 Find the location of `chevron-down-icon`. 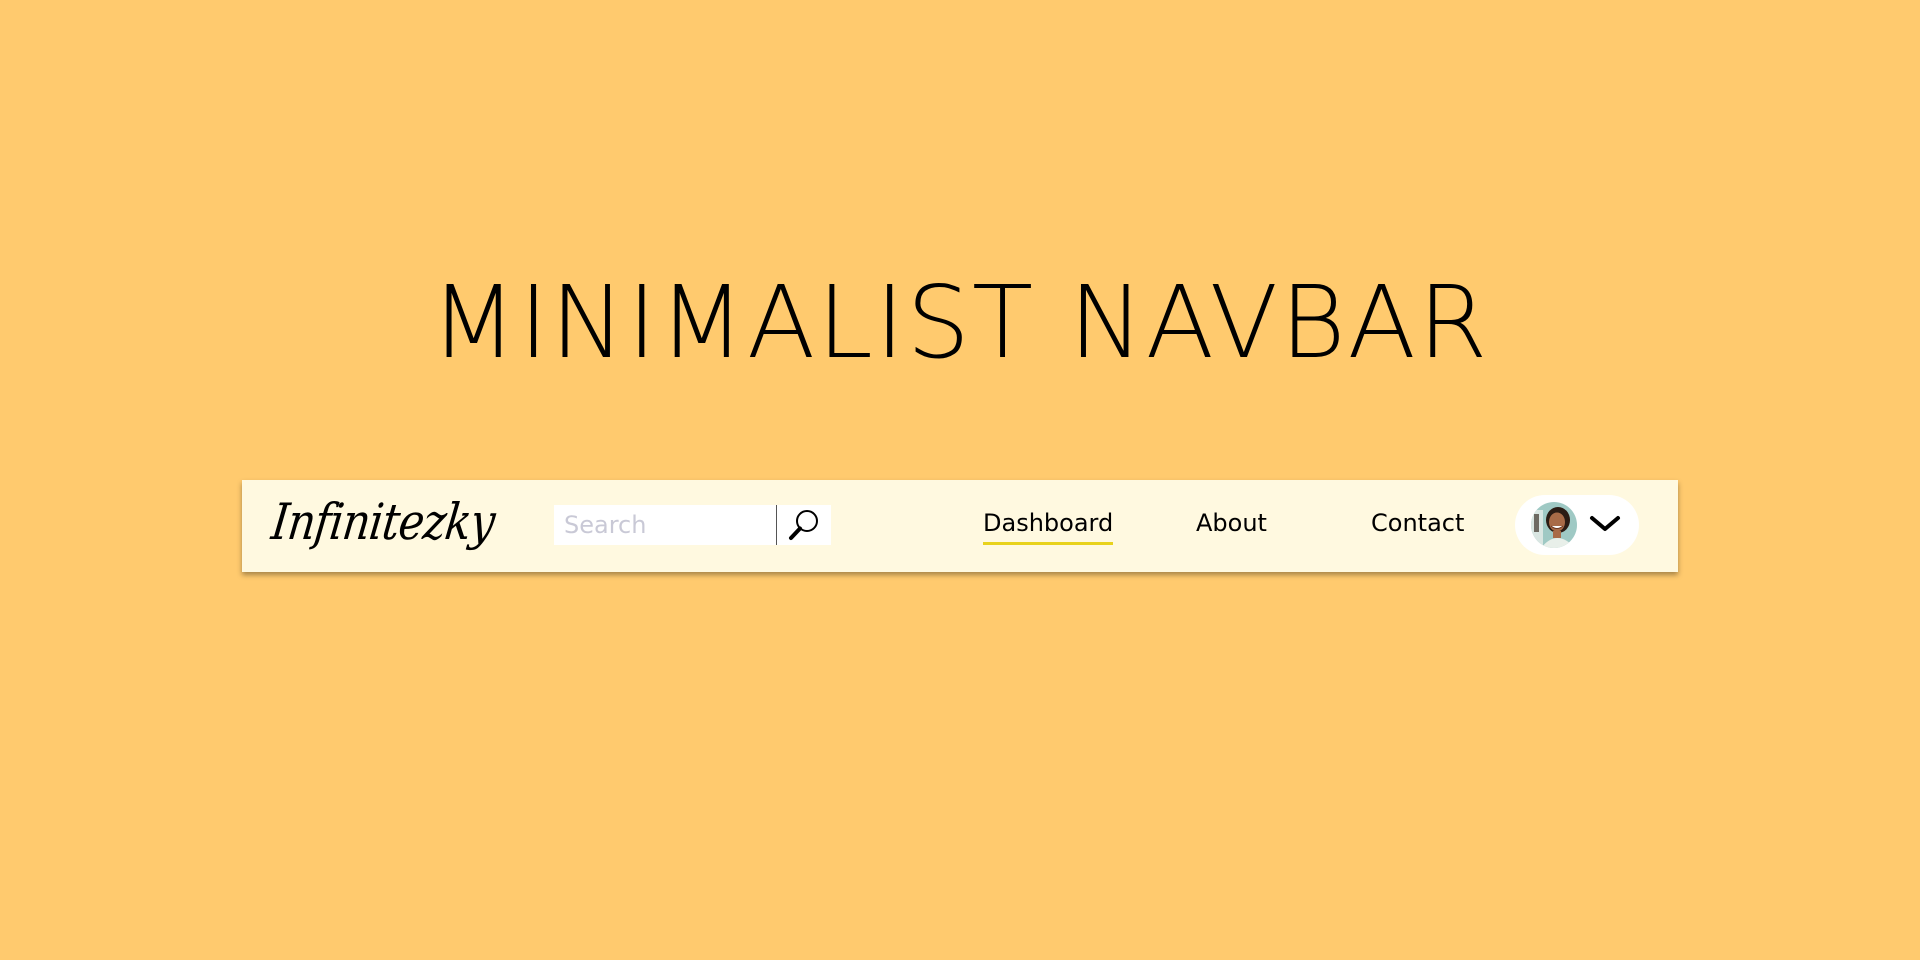

chevron-down-icon is located at coordinates (1605, 523).